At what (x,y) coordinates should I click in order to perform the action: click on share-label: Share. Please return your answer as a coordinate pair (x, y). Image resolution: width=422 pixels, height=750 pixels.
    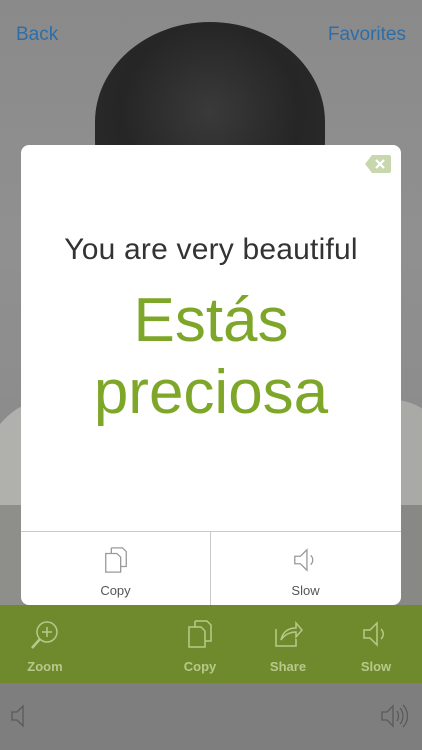
    Looking at the image, I should click on (288, 666).